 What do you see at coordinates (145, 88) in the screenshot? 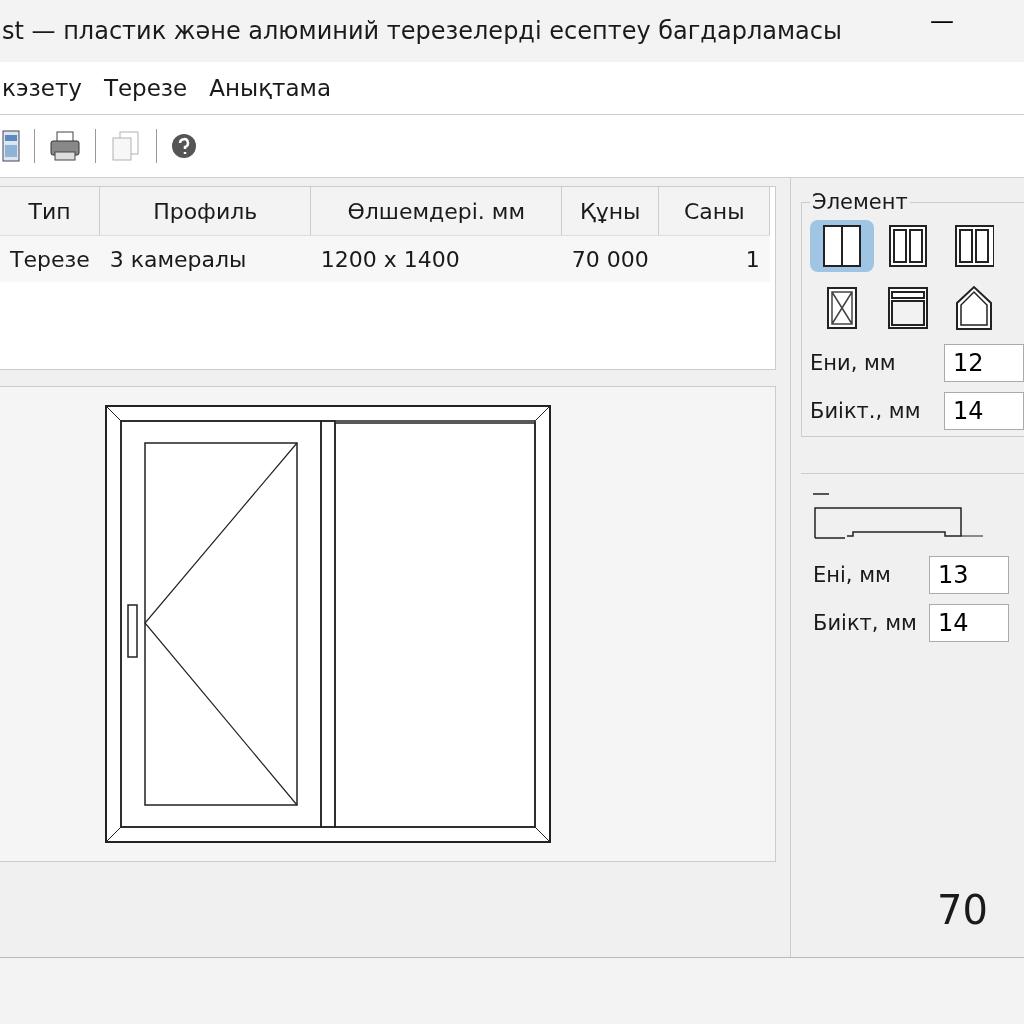
I see `menu-item: Терезе` at bounding box center [145, 88].